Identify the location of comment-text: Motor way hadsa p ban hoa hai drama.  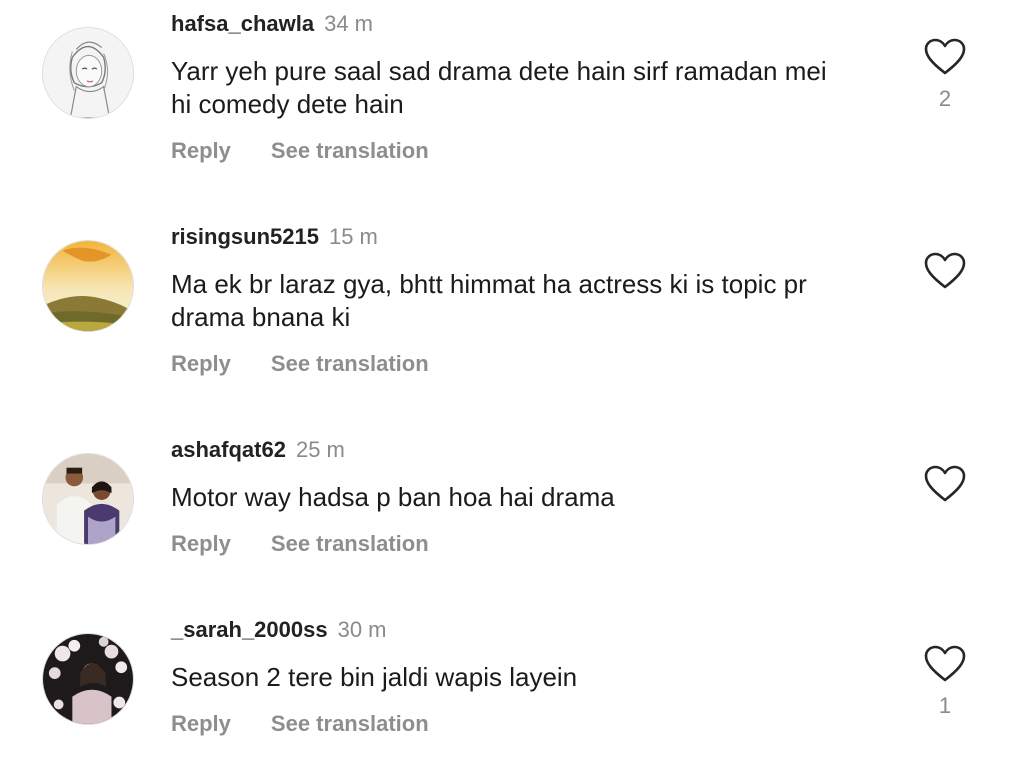
(531, 497).